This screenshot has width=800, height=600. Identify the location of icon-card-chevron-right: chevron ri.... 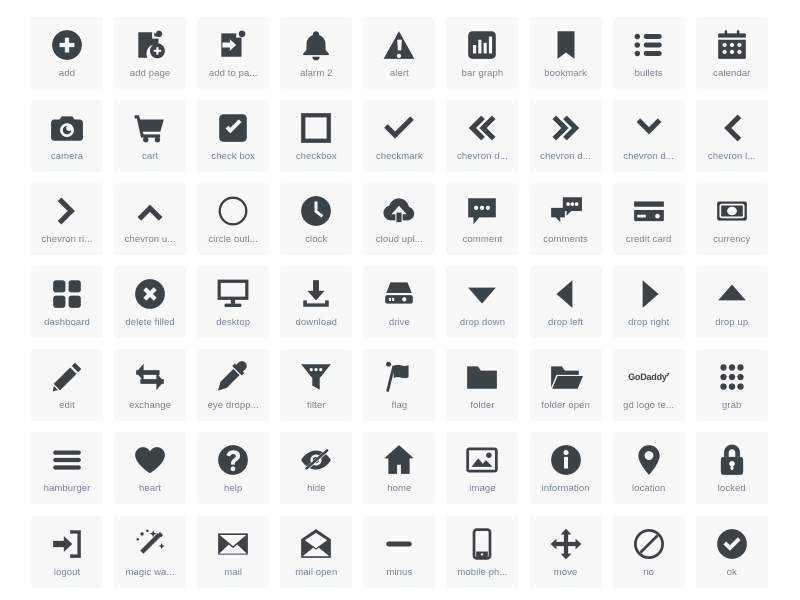
(67, 219).